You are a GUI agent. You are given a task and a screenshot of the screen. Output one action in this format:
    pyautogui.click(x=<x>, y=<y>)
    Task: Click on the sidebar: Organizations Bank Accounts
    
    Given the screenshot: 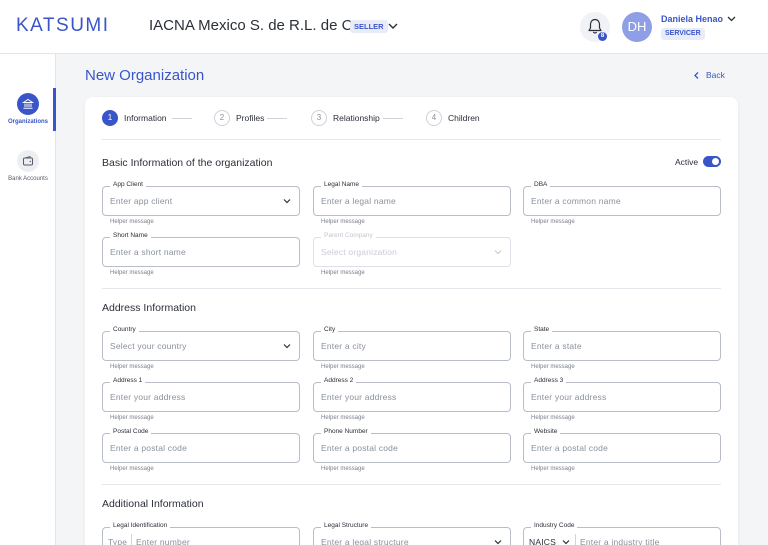 What is the action you would take?
    pyautogui.click(x=28, y=299)
    